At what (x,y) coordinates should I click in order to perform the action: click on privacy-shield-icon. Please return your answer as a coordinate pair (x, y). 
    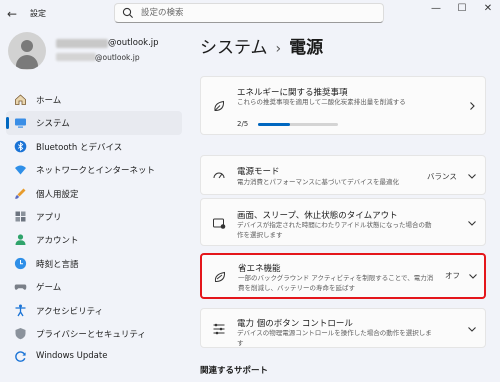
    Looking at the image, I should click on (20, 333).